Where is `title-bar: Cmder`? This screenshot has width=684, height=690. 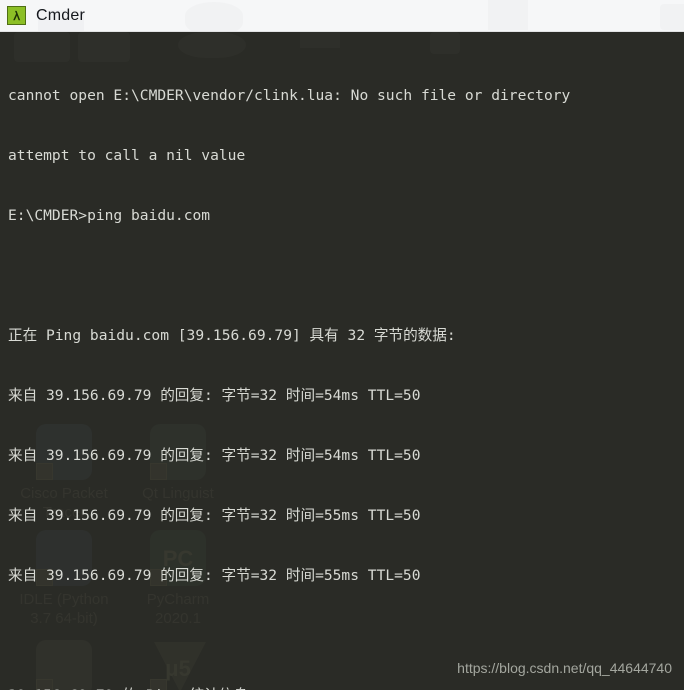
title-bar: Cmder is located at coordinates (342, 16).